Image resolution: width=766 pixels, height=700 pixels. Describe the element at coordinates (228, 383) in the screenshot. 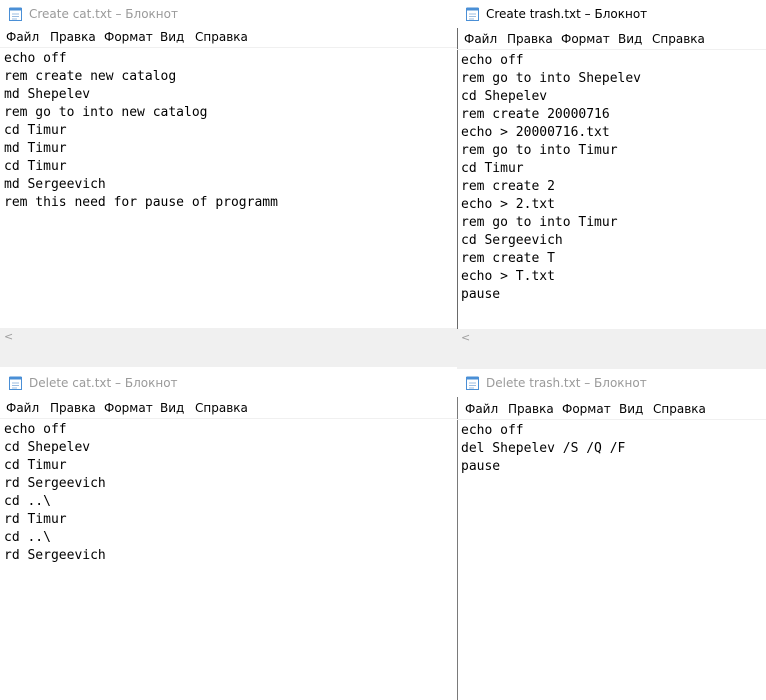

I see `title-bar: Delete cat.txt – Блокнот` at that location.